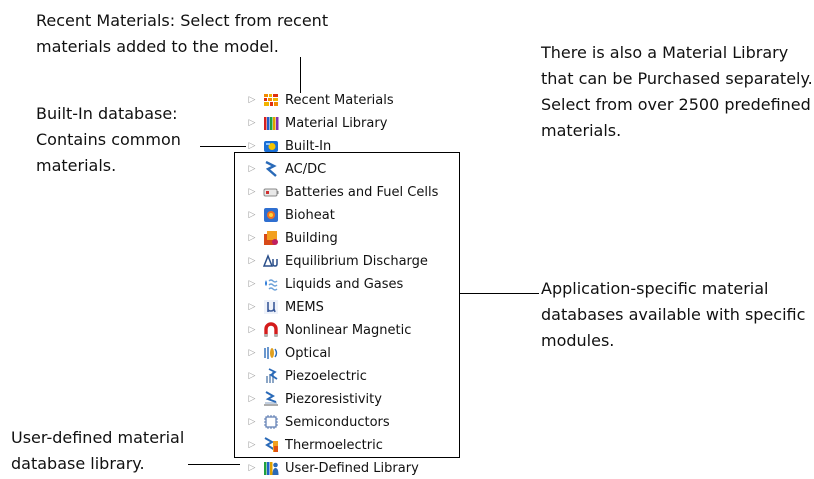  I want to click on tree-item-batteries-fuel-cells: ▷ Batteries and Fuel Cells, so click(343, 192).